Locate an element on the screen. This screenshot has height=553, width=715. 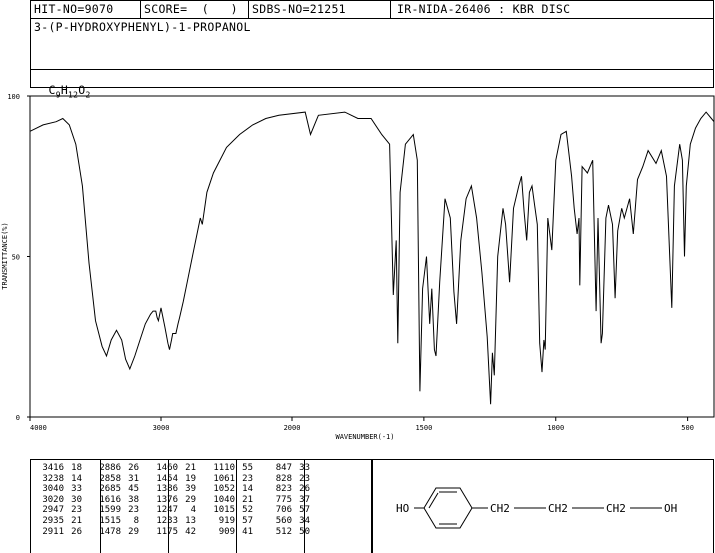
peak-wavenumber: 2935 is located at coordinates (53, 520).